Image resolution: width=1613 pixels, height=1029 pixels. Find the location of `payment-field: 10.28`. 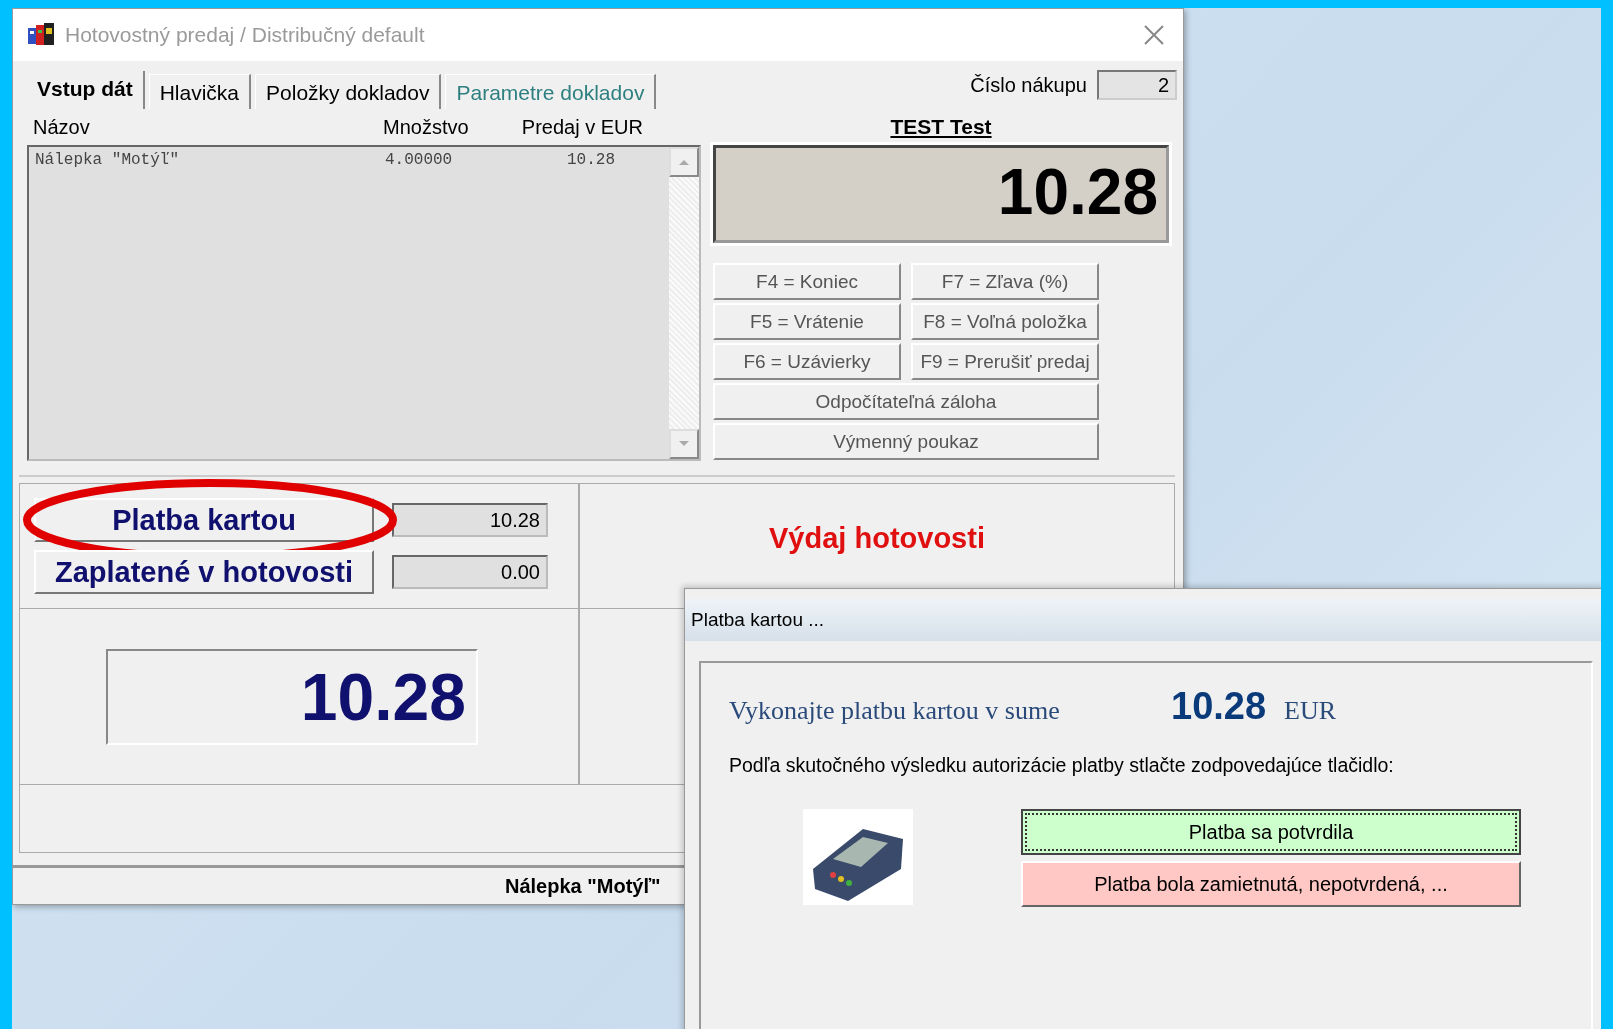

payment-field: 10.28 is located at coordinates (470, 520).